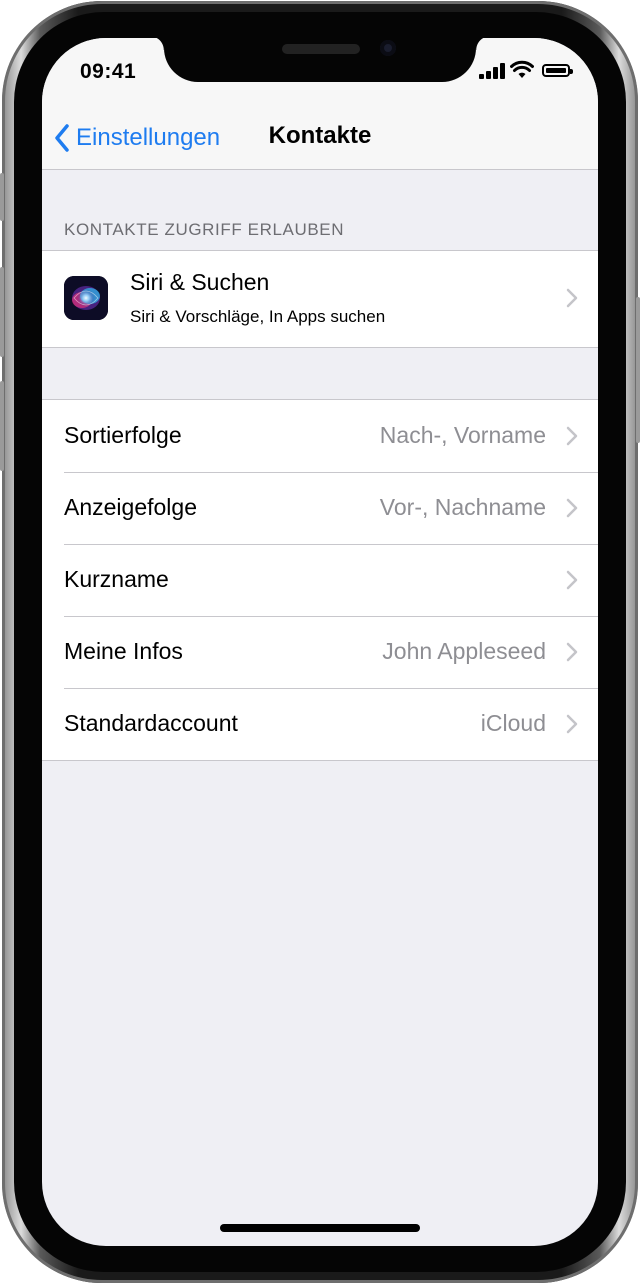  I want to click on front-camera, so click(388, 48).